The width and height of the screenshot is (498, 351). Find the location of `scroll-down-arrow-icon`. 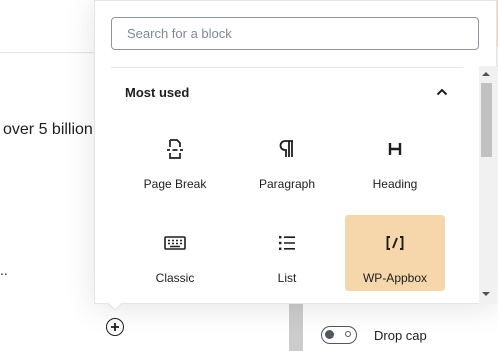

scroll-down-arrow-icon is located at coordinates (486, 294).